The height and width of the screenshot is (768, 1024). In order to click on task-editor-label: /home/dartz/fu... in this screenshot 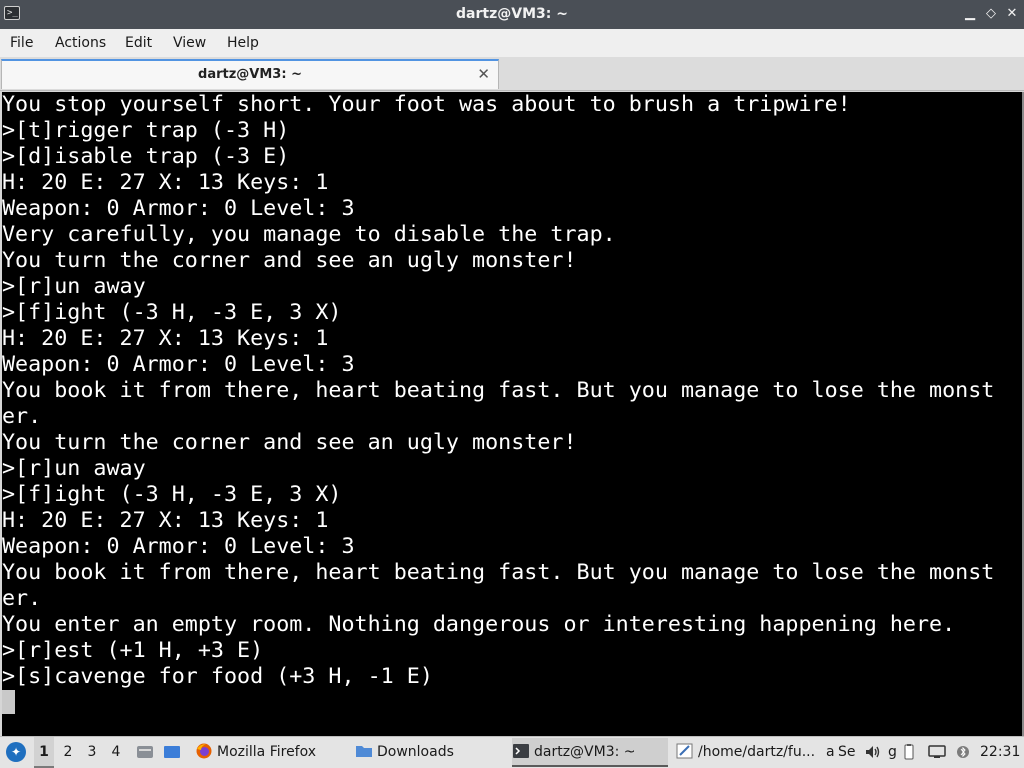, I will do `click(757, 752)`.